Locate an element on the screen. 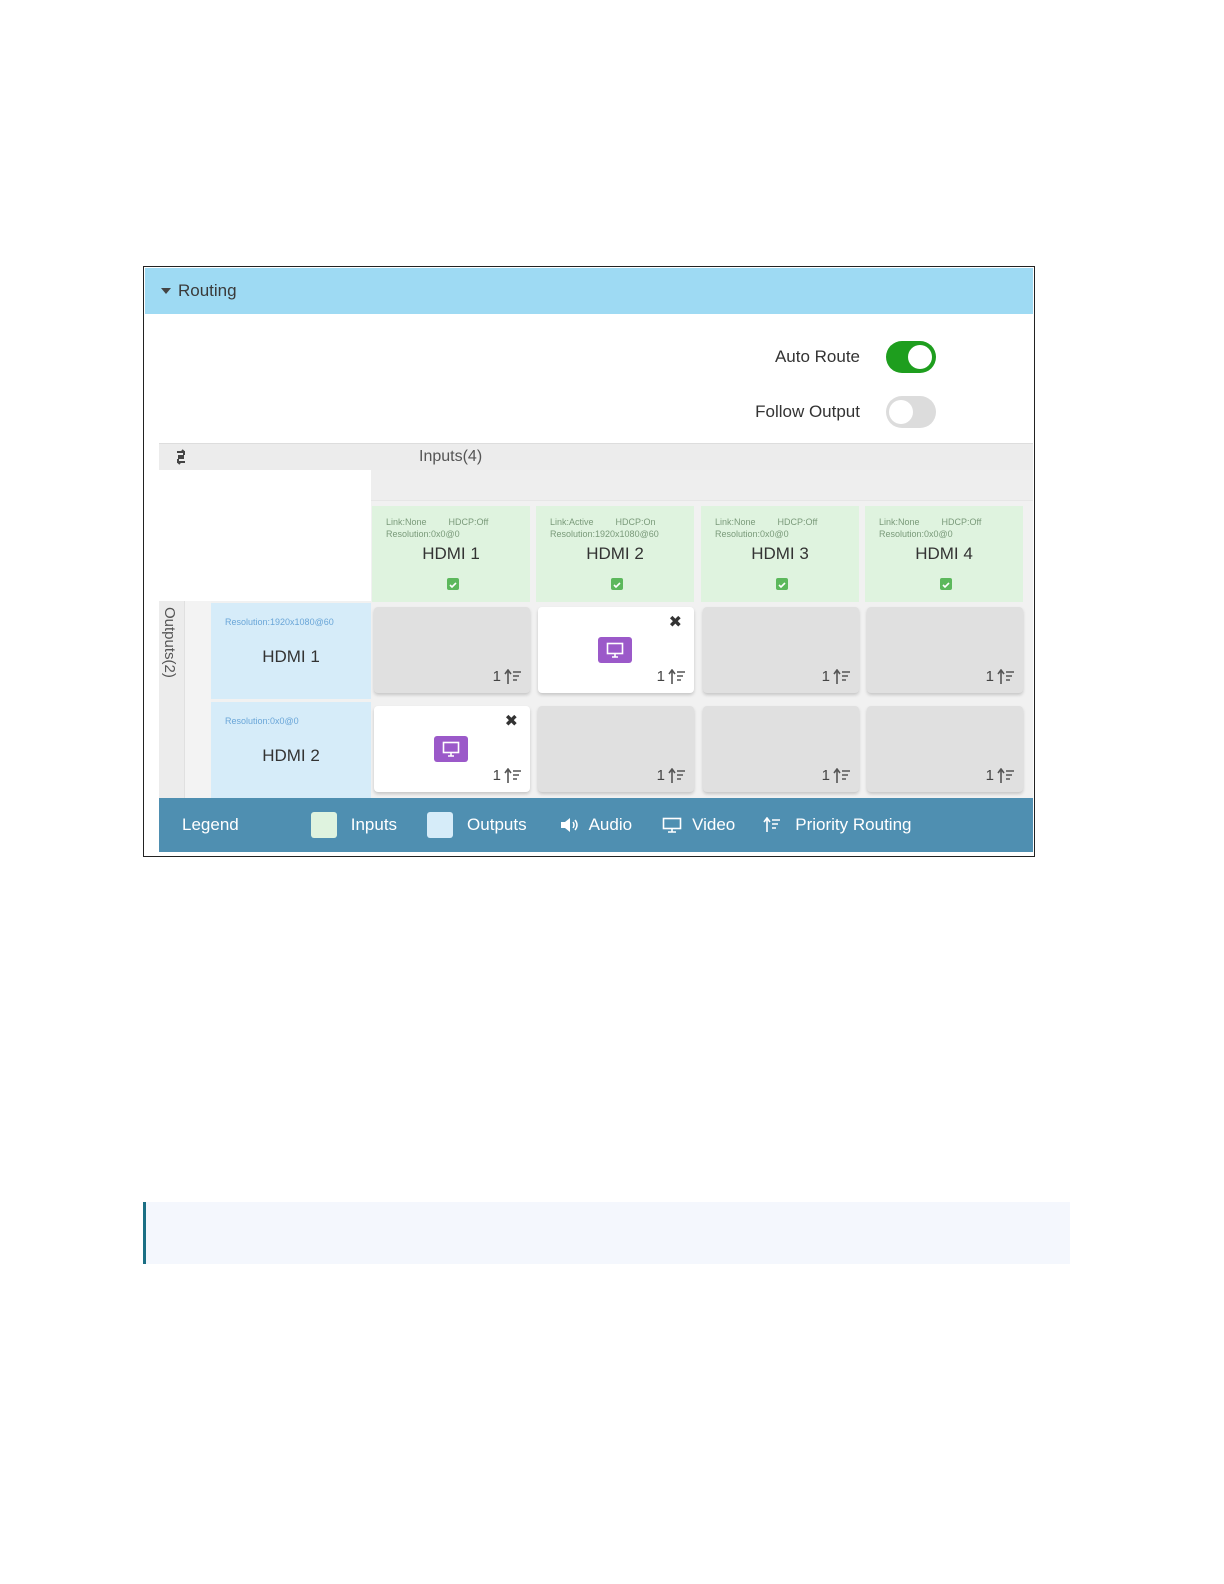  auto-route-toggle is located at coordinates (911, 357).